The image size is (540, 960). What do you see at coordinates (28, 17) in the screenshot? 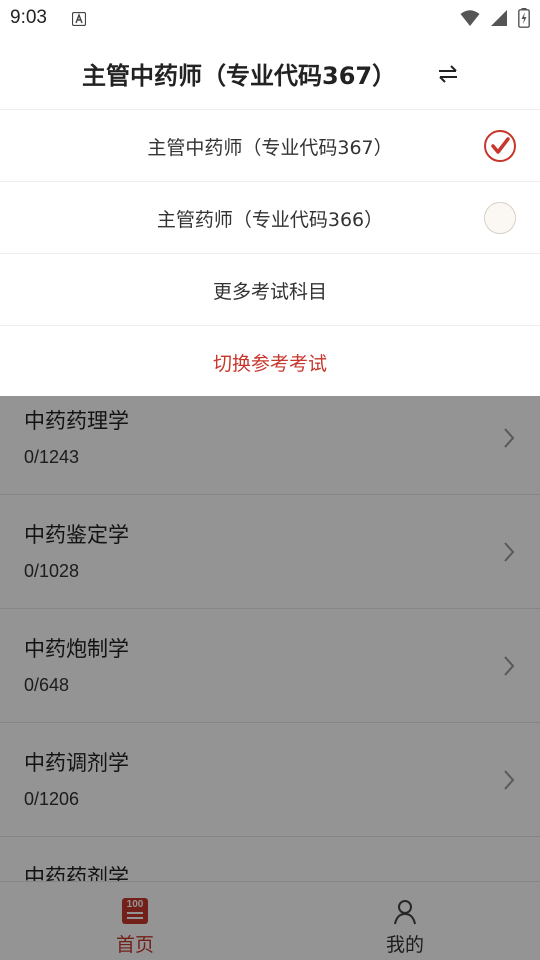
I see `status-time: 9:03` at bounding box center [28, 17].